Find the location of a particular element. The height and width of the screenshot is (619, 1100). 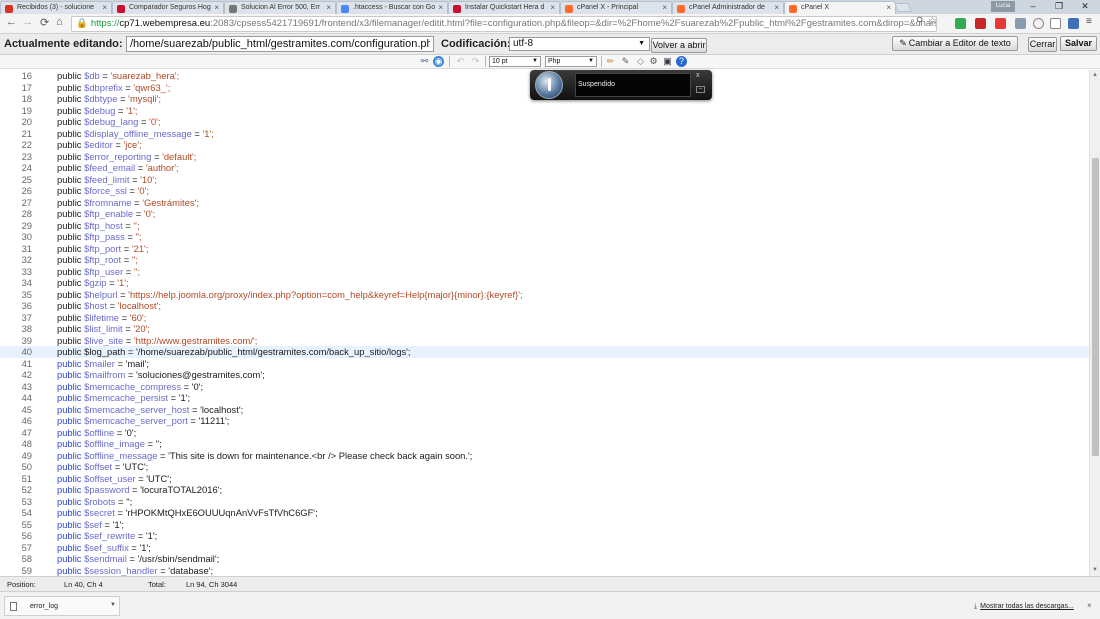

star-icon: ☆ is located at coordinates (932, 21).